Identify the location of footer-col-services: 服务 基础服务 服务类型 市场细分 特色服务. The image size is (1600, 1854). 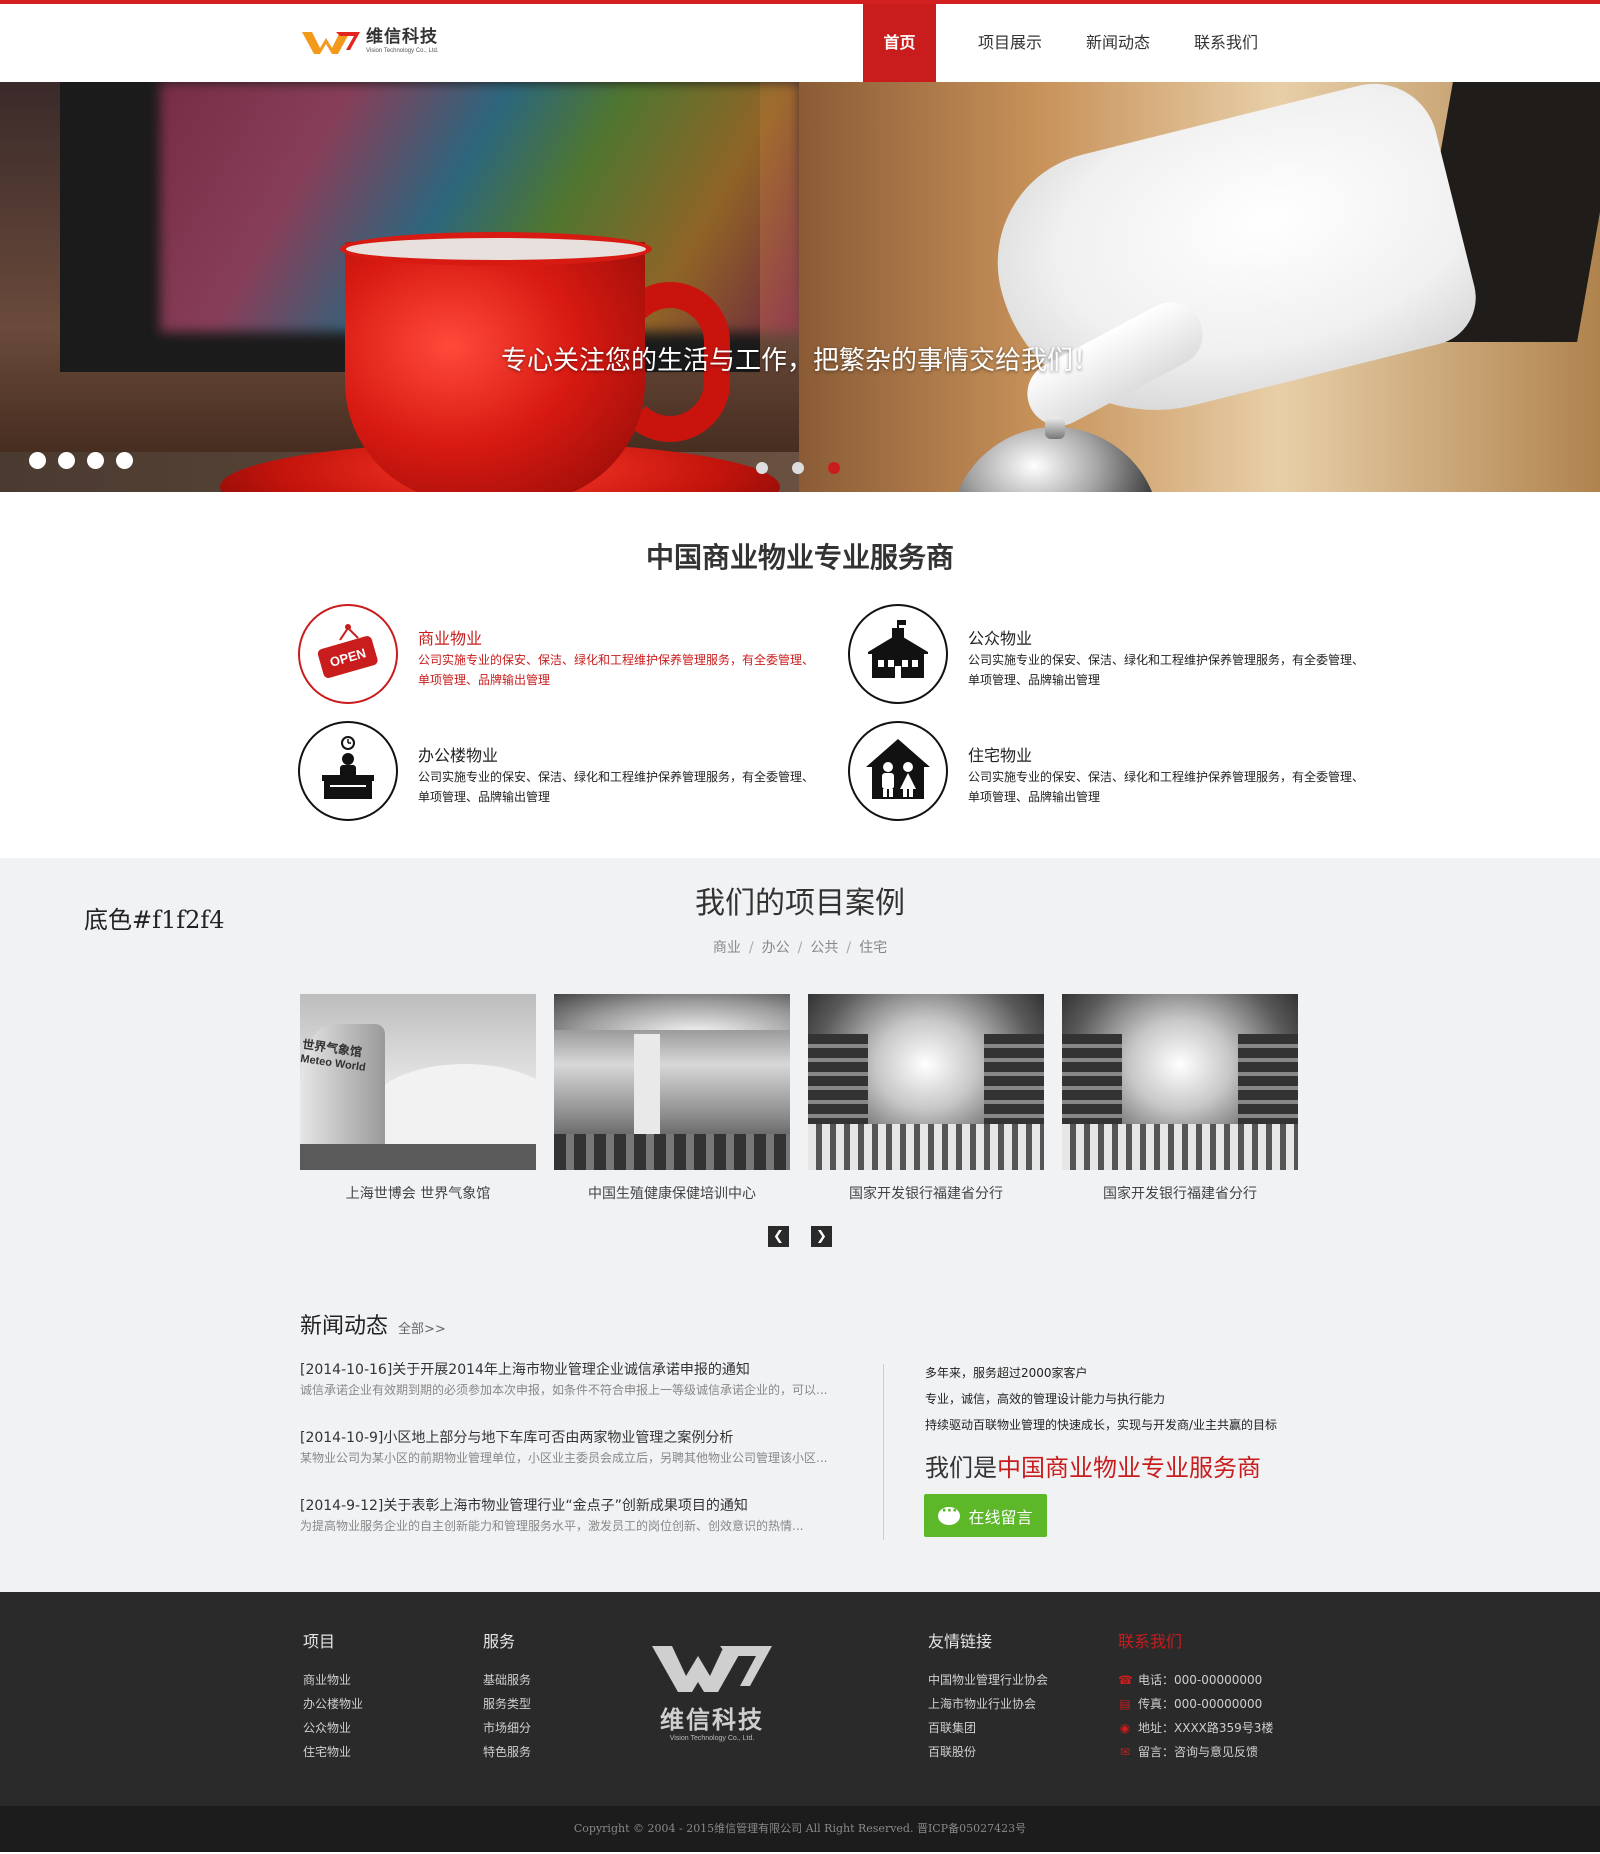
(507, 1696).